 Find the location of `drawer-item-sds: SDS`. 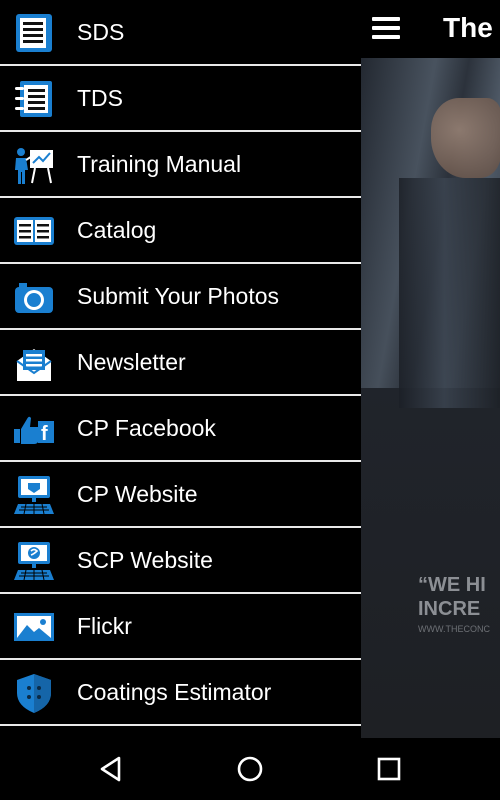

drawer-item-sds: SDS is located at coordinates (180, 33).